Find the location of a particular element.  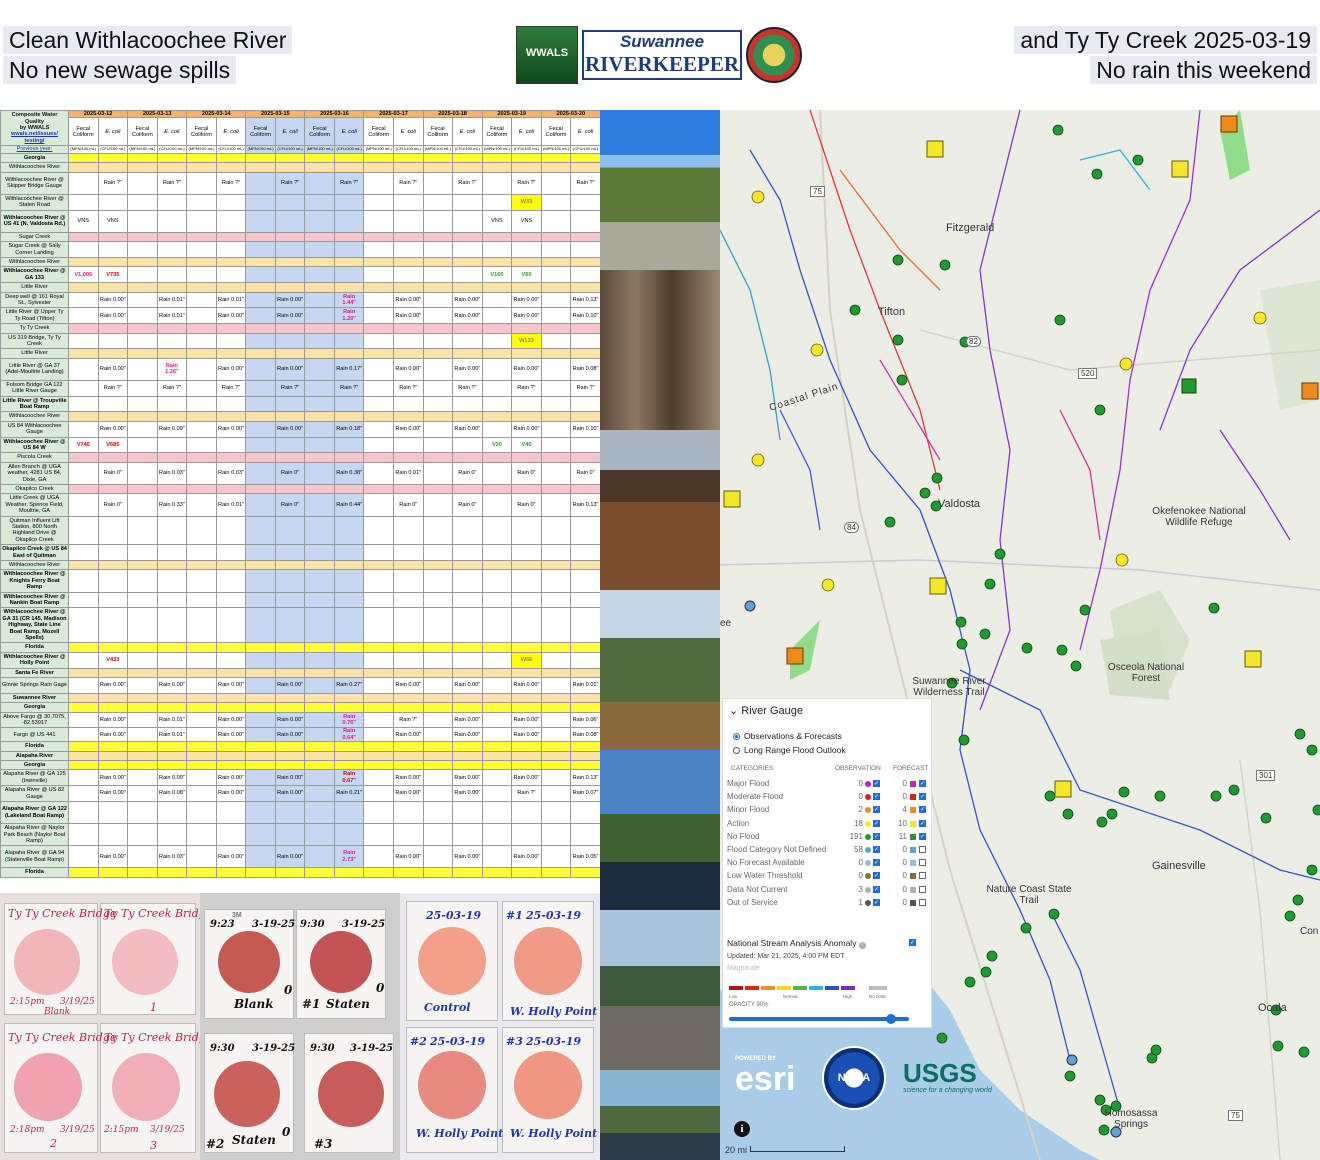

nsa-anomaly-row: National Stream Analysis Anomaly i ✓ is located at coordinates (821, 943).